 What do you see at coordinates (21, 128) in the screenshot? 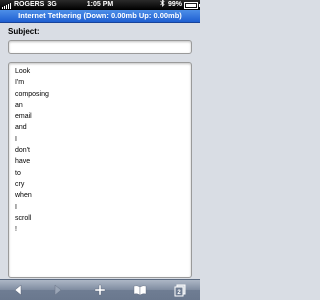
I see `body-line: and` at bounding box center [21, 128].